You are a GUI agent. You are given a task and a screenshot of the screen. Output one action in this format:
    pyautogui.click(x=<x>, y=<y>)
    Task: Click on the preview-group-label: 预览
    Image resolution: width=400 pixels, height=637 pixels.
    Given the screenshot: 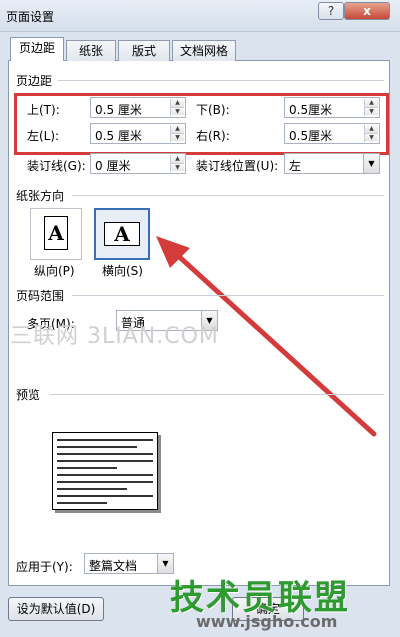 What is the action you would take?
    pyautogui.click(x=28, y=395)
    